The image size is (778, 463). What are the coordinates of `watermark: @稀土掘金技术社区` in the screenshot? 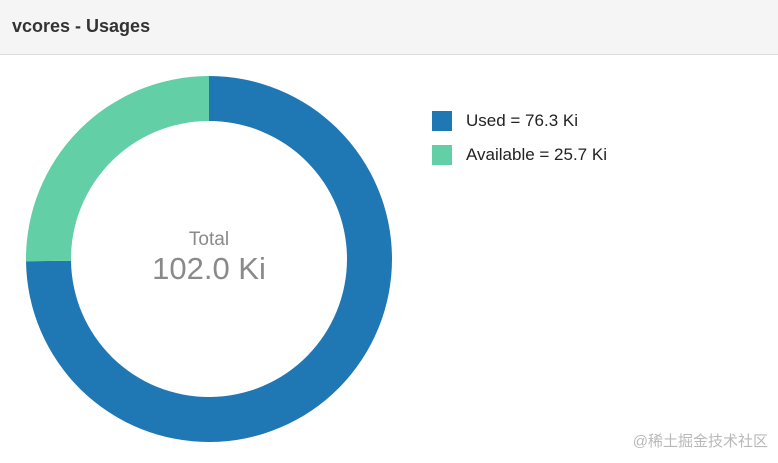 It's located at (700, 441).